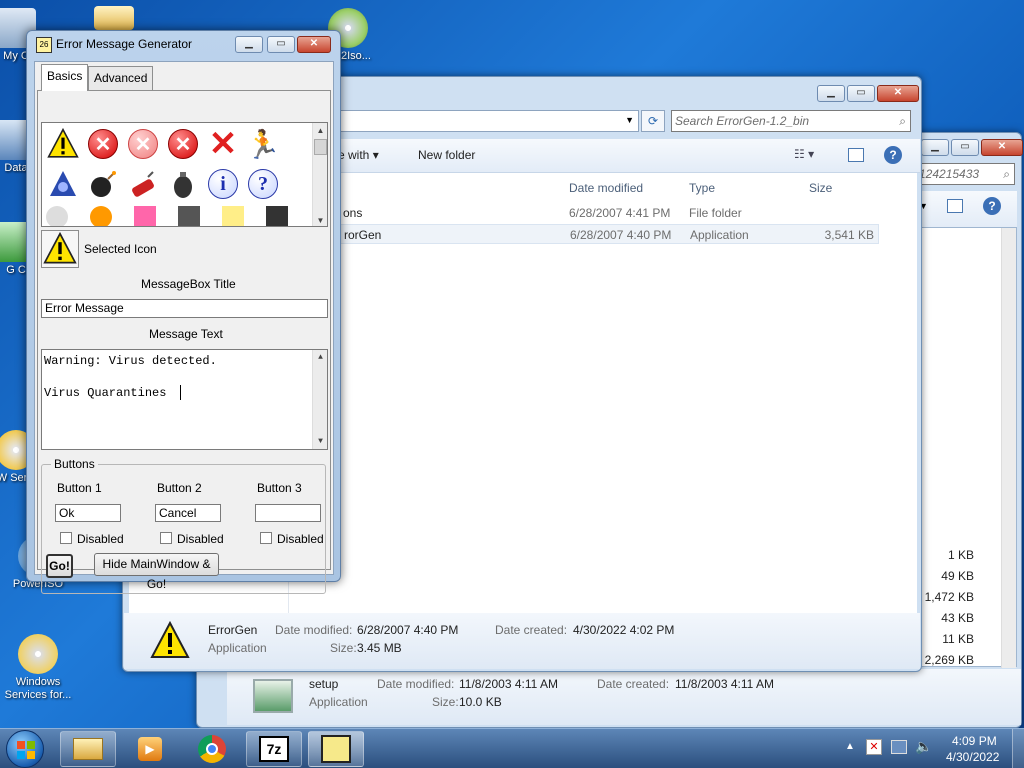  I want to click on hide-mainwindow-go-button: Hide MainWindow & Go!, so click(156, 572).